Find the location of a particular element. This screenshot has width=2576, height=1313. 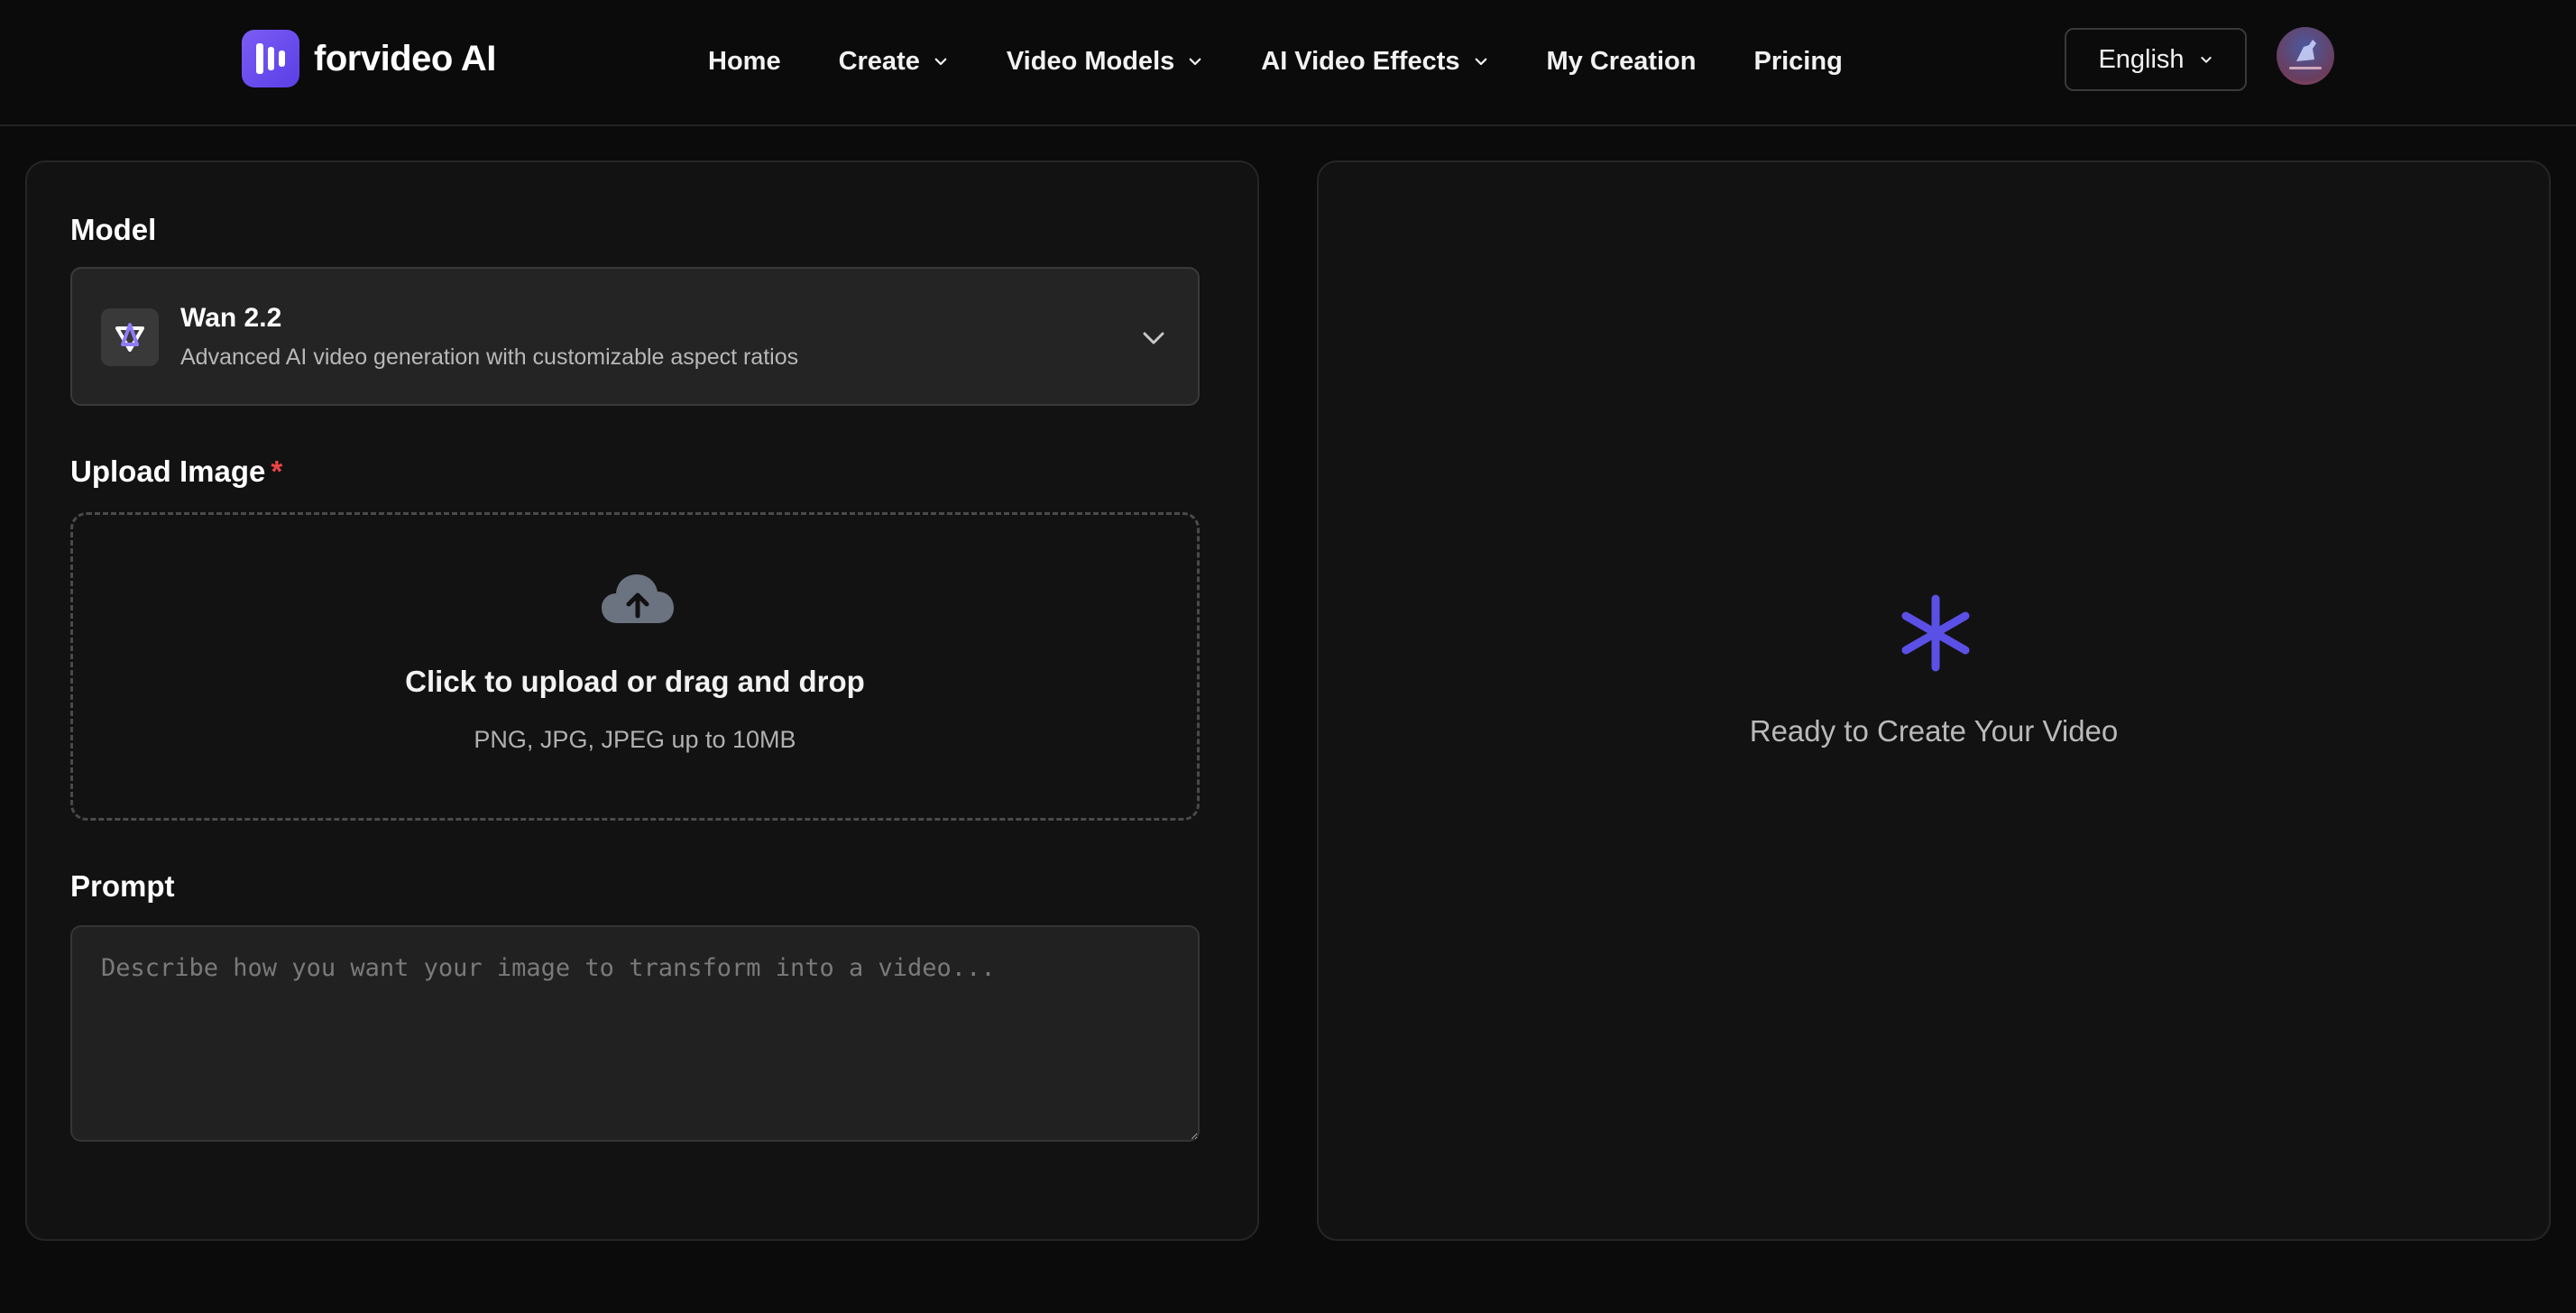

wan-model-icon is located at coordinates (130, 337).